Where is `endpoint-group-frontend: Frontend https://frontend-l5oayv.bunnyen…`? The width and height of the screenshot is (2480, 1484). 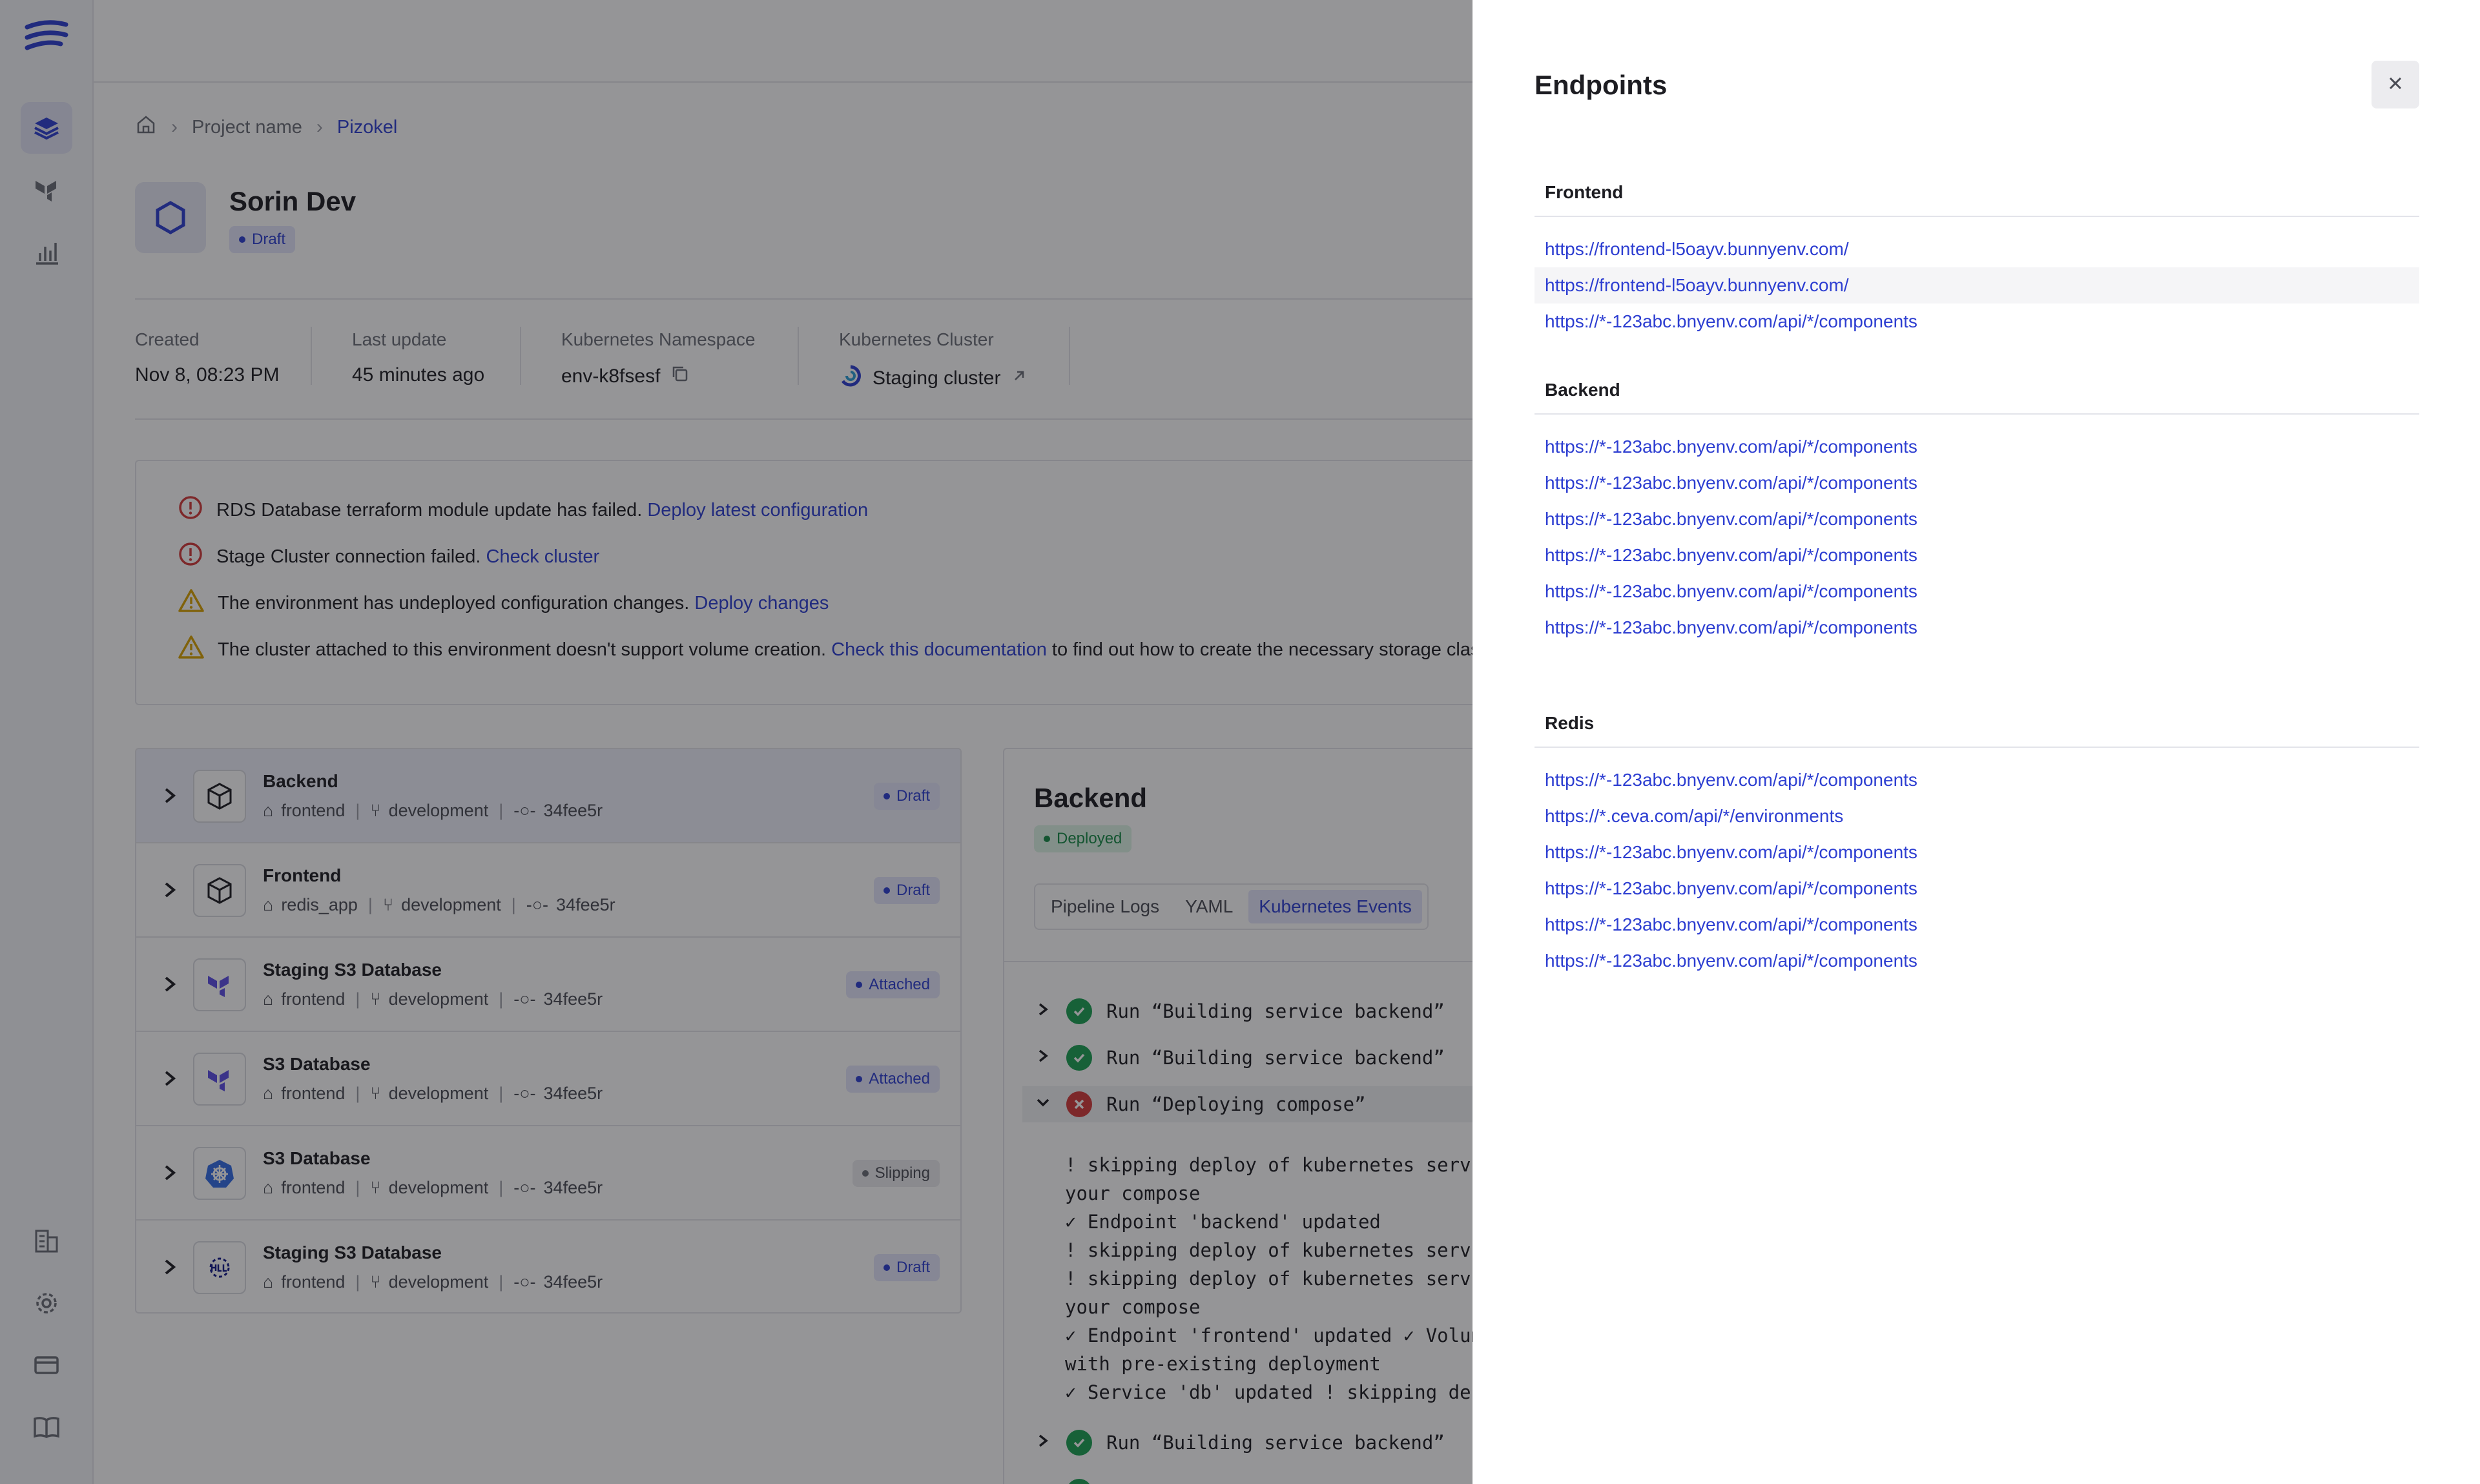
endpoint-group-frontend: Frontend https://frontend-l5oayv.bunnyen… is located at coordinates (1977, 261).